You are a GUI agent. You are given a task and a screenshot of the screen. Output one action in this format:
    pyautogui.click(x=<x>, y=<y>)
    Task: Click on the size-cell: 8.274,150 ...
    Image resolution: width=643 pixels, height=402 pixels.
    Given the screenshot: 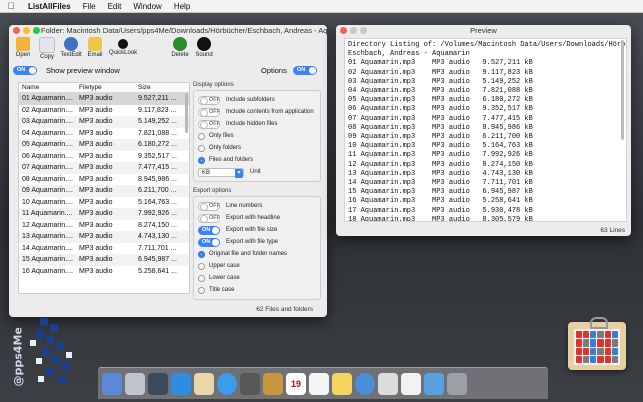 What is the action you would take?
    pyautogui.click(x=157, y=225)
    